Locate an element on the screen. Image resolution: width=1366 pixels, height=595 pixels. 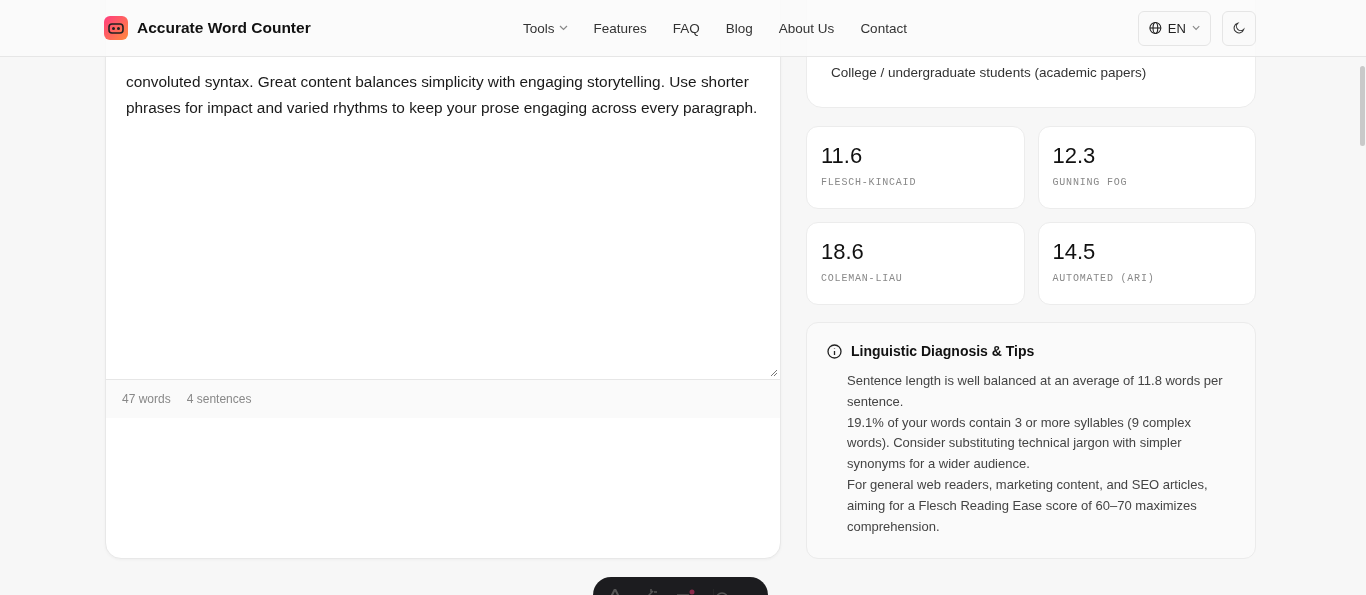
info-icon is located at coordinates (834, 351).